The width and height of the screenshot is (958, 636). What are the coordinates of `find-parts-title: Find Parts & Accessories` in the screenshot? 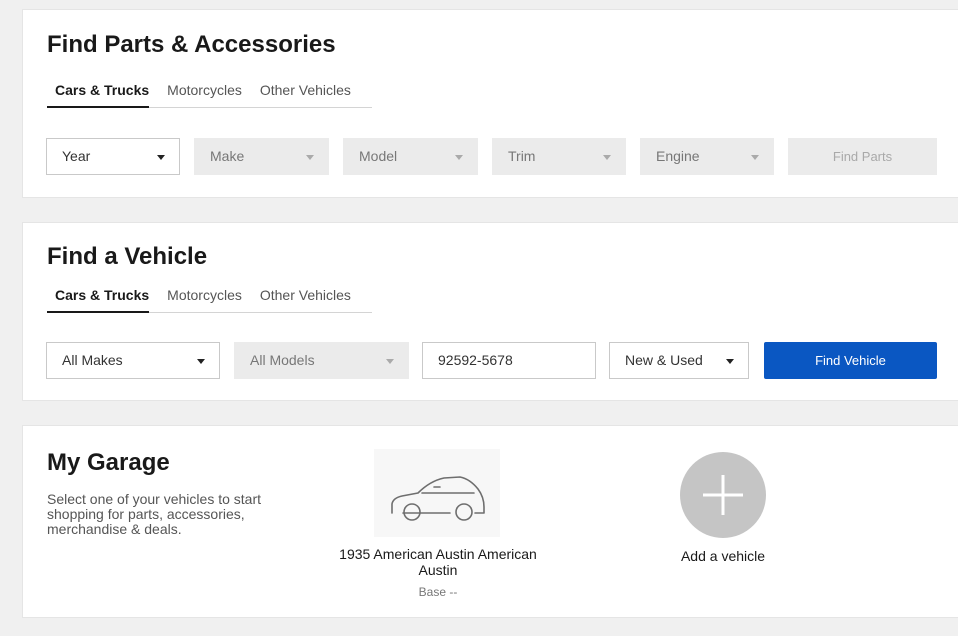 It's located at (191, 44).